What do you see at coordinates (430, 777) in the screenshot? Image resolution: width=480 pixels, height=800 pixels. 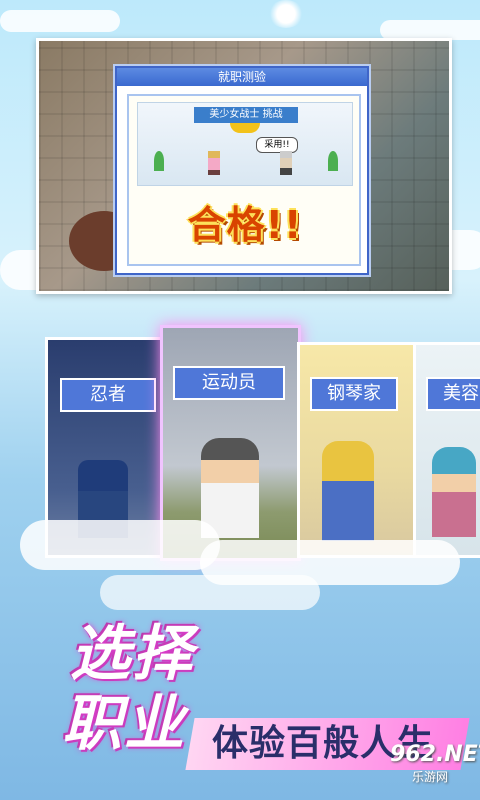 I see `watermark-sub: 乐游网` at bounding box center [430, 777].